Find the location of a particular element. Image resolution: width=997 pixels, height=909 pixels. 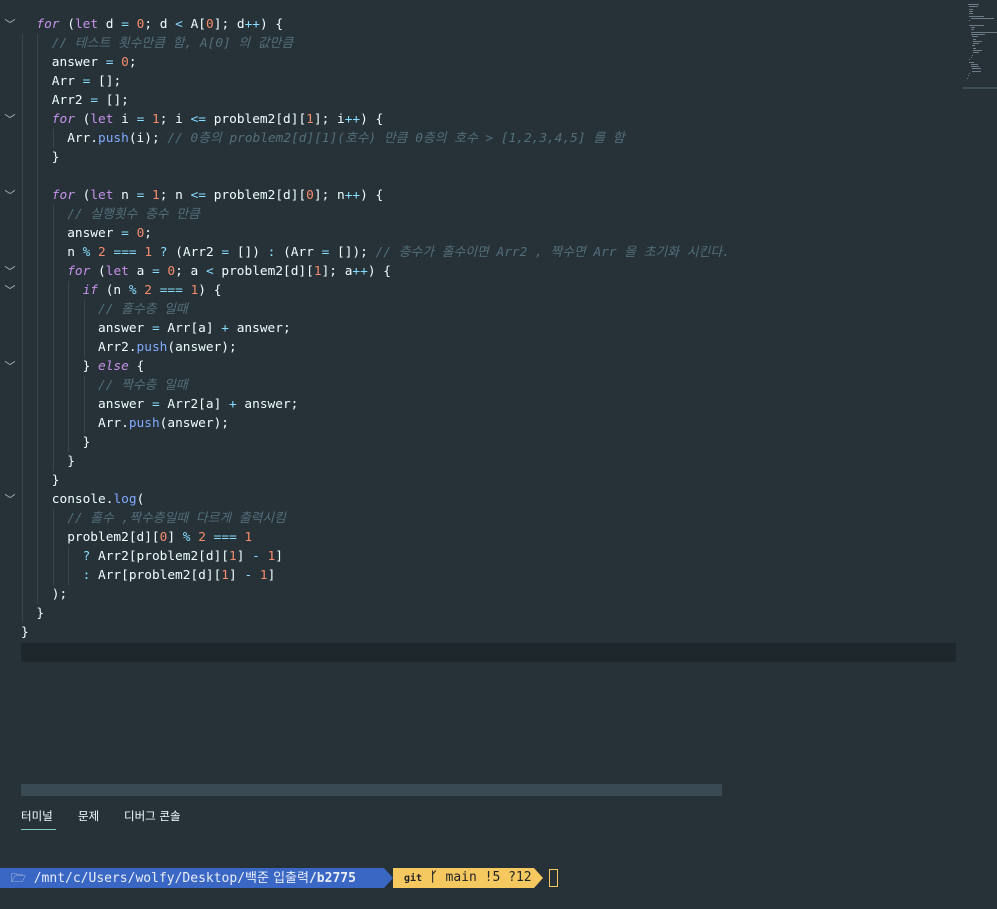

code-token: (answer); is located at coordinates (194, 423).